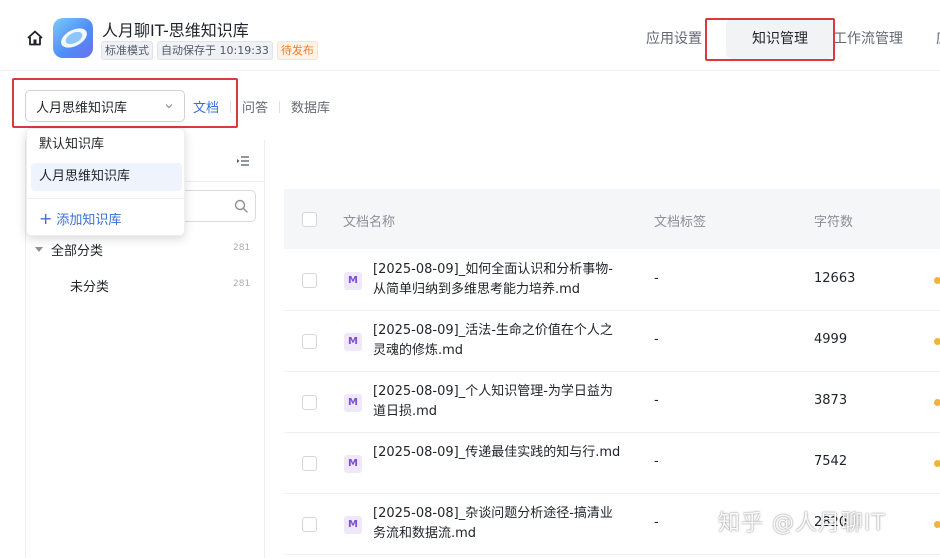  What do you see at coordinates (241, 206) in the screenshot?
I see `search-icon` at bounding box center [241, 206].